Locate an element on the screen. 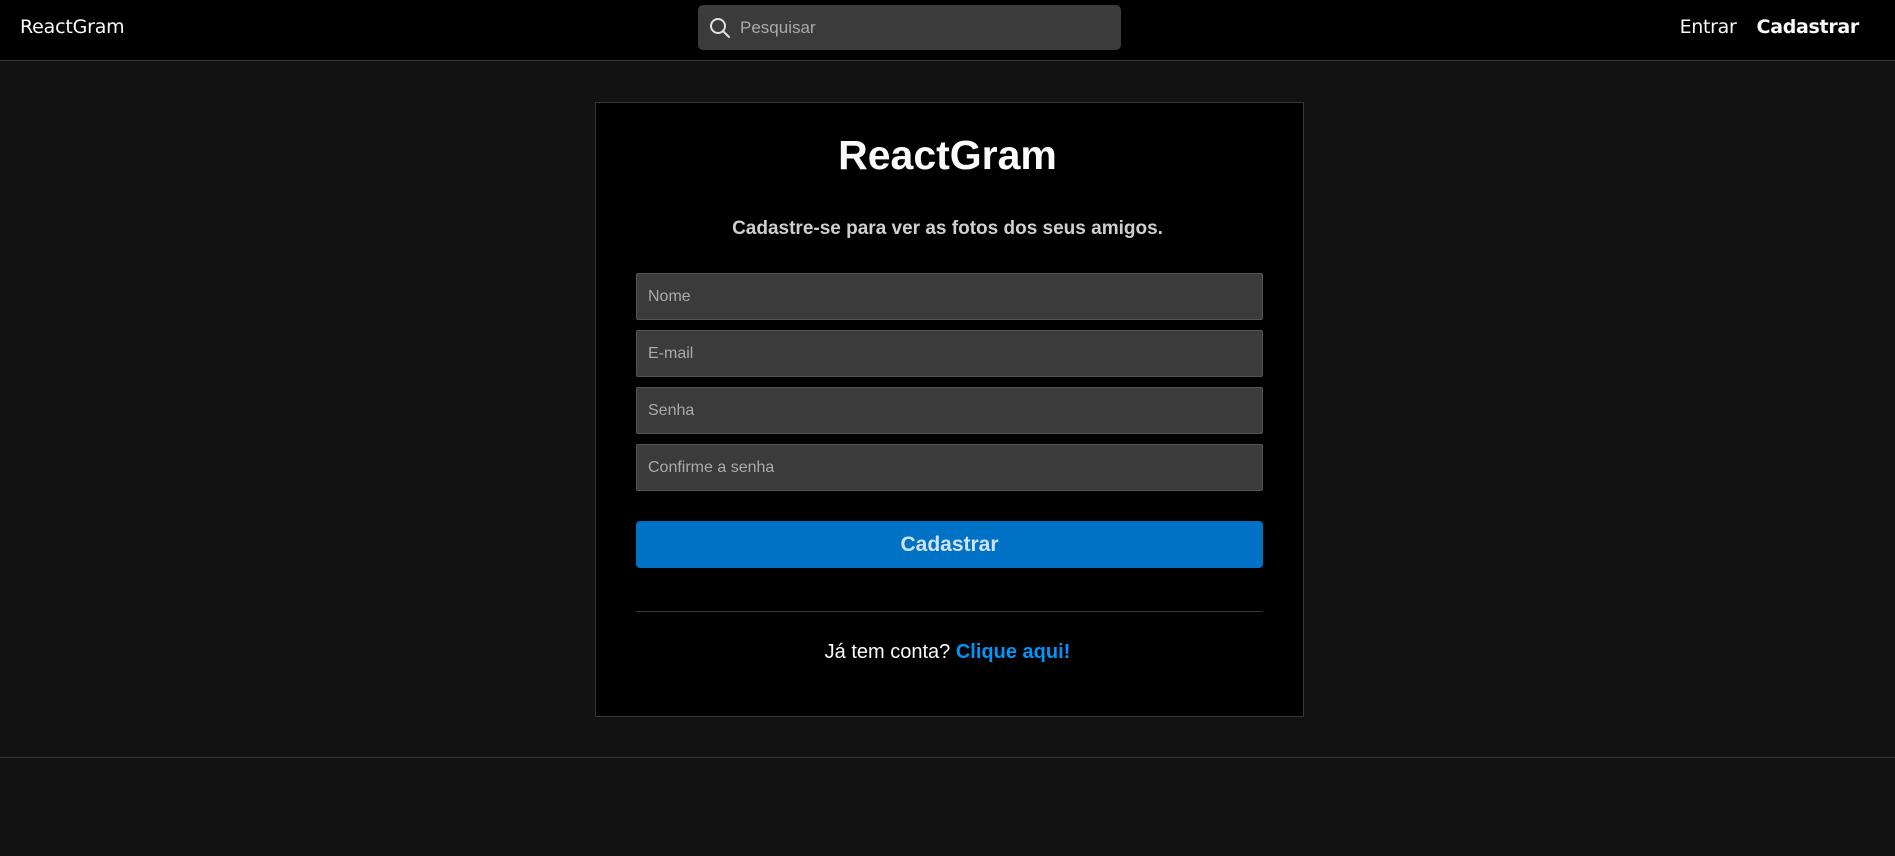 The width and height of the screenshot is (1895, 856). search-box is located at coordinates (909, 27).